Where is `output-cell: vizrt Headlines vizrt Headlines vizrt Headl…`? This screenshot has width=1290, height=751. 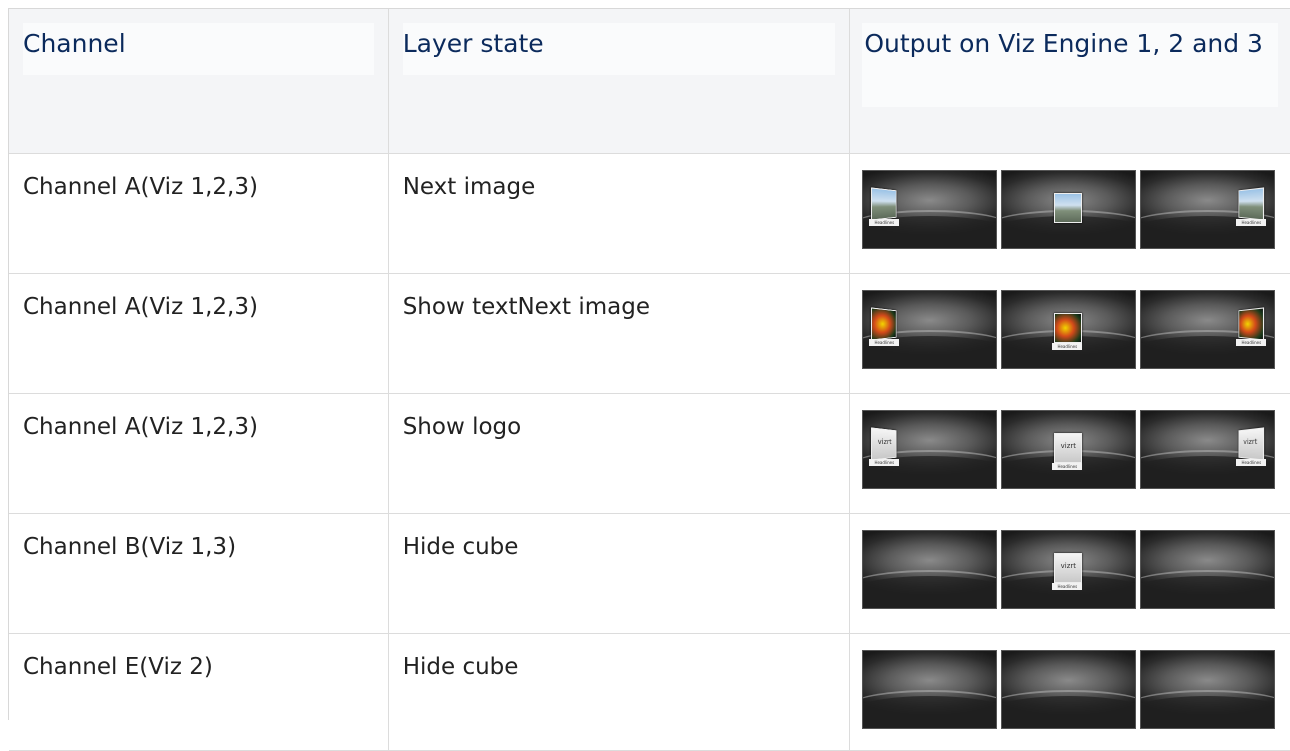 output-cell: vizrt Headlines vizrt Headlines vizrt Headl… is located at coordinates (1070, 453).